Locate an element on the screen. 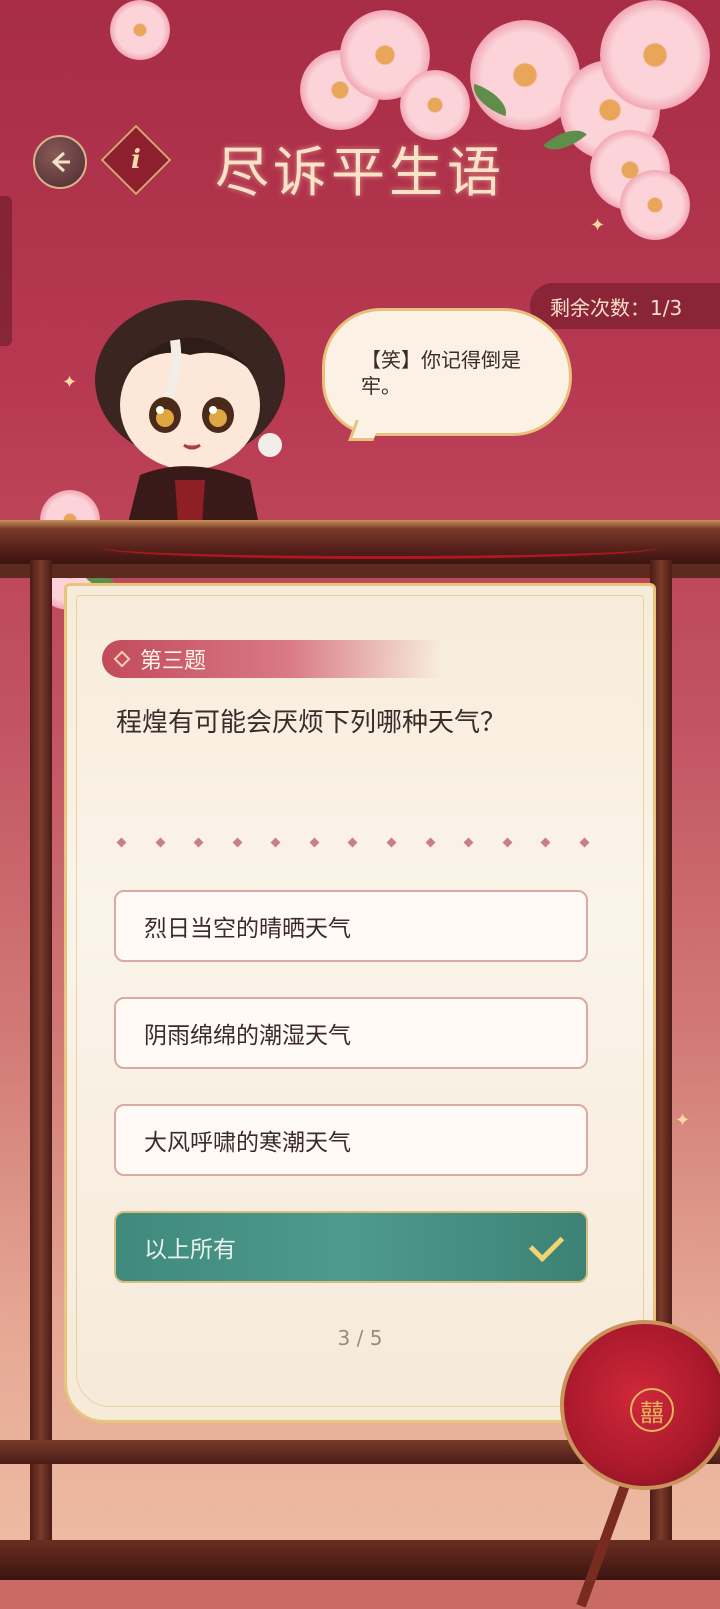  ground-strip is located at coordinates (360, 1594).